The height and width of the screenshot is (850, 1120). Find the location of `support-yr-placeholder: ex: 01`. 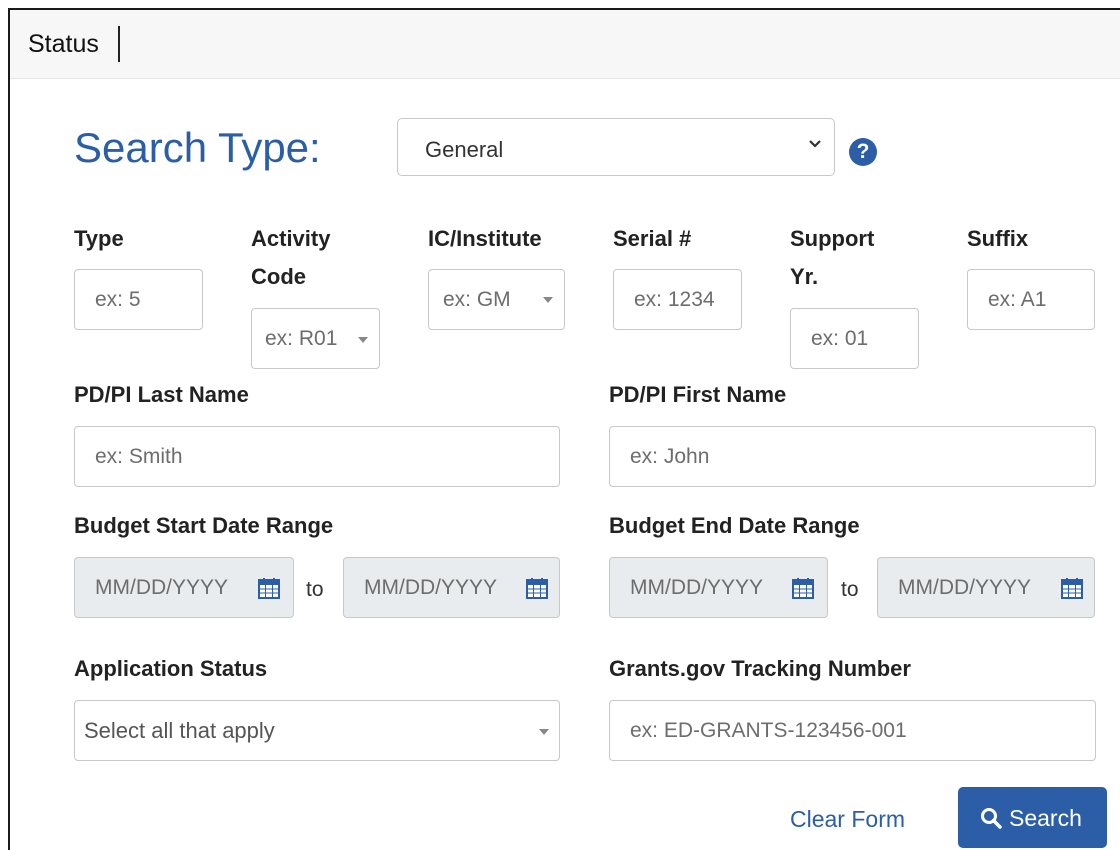

support-yr-placeholder: ex: 01 is located at coordinates (840, 338).